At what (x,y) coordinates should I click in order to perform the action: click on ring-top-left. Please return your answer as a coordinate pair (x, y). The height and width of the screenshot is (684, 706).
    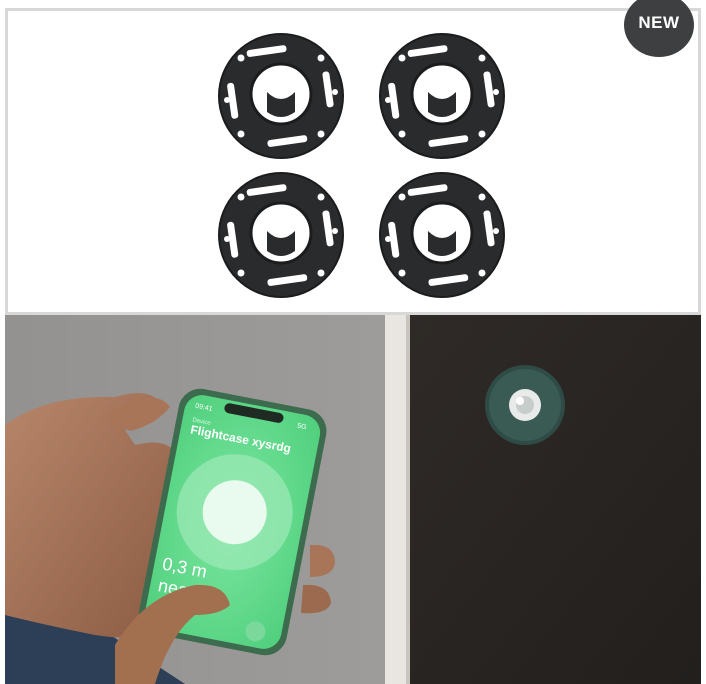
    Looking at the image, I should click on (281, 96).